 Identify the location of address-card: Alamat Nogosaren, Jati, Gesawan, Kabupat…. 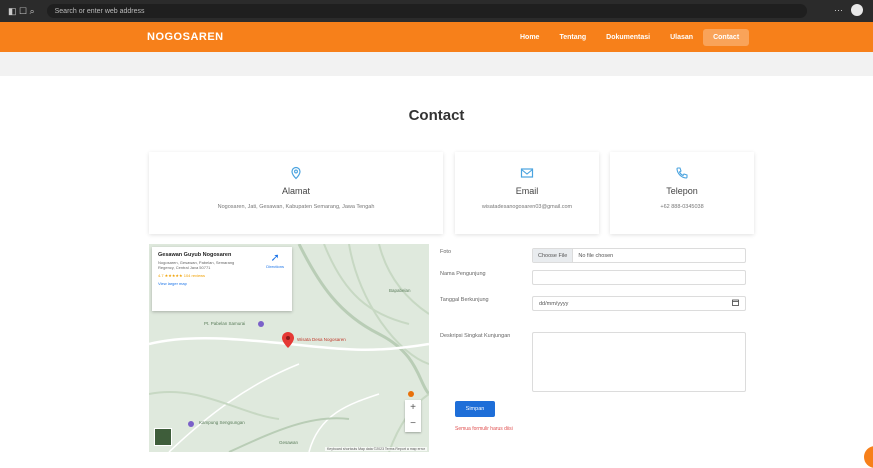
(296, 193).